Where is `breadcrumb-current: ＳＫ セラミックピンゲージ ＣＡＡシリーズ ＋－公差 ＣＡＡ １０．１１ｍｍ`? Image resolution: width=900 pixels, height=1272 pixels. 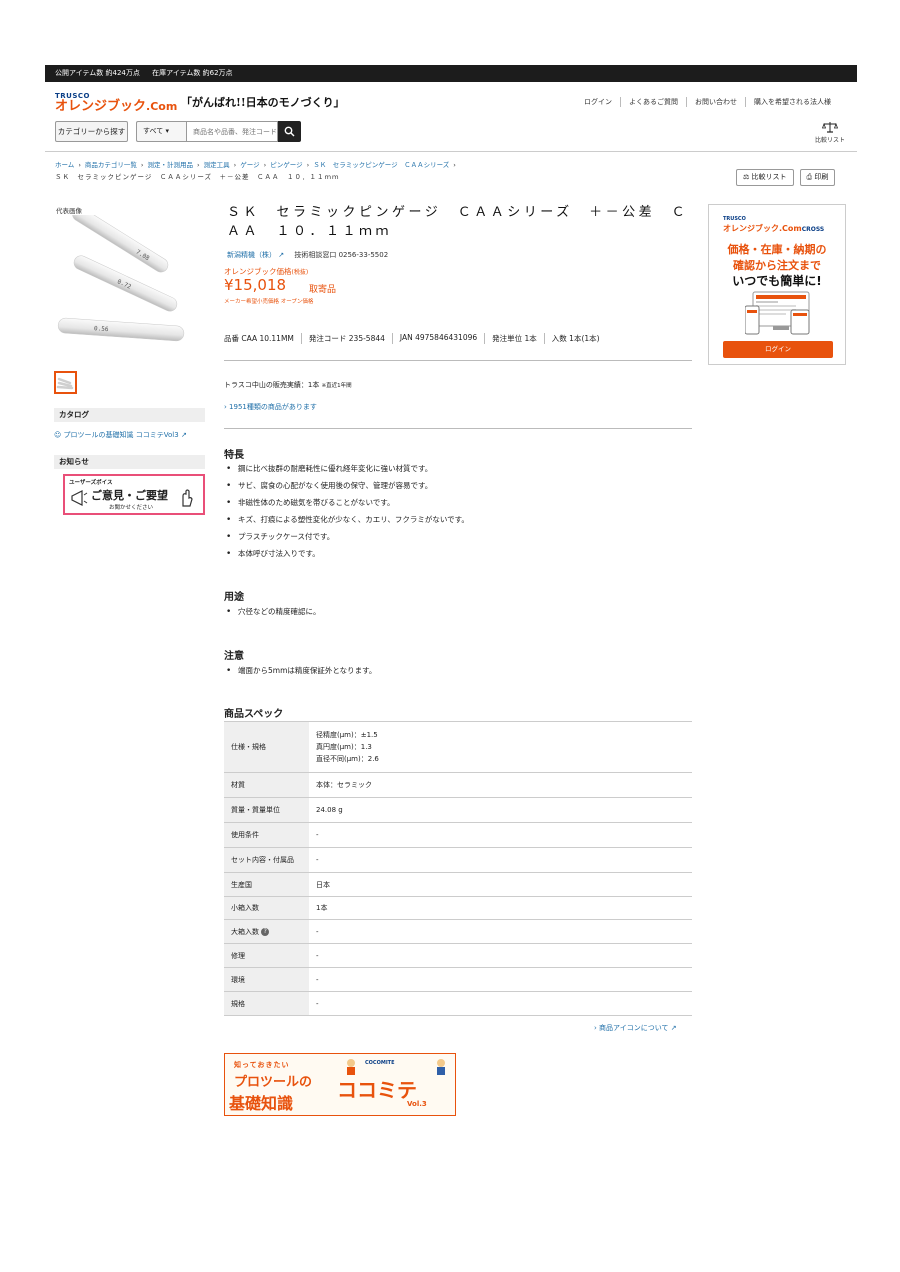 breadcrumb-current: ＳＫ セラミックピンゲージ ＣＡＡシリーズ ＋－公差 ＣＡＡ １０．１１ｍｍ is located at coordinates (197, 177).